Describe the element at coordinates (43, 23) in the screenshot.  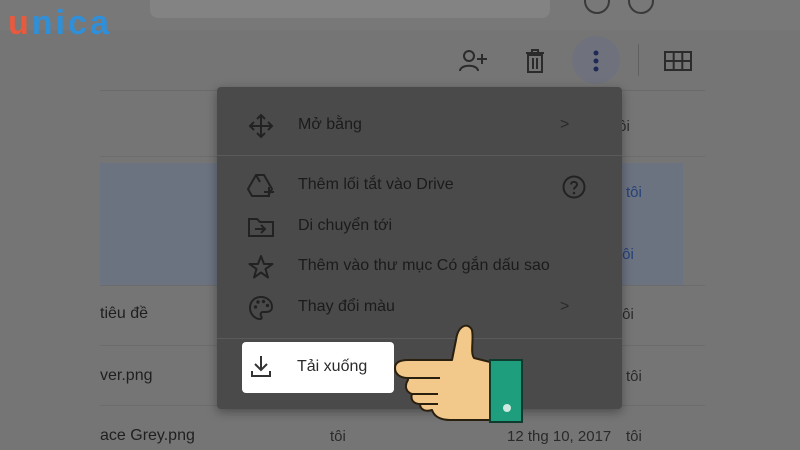
I see `logo-letter: n` at that location.